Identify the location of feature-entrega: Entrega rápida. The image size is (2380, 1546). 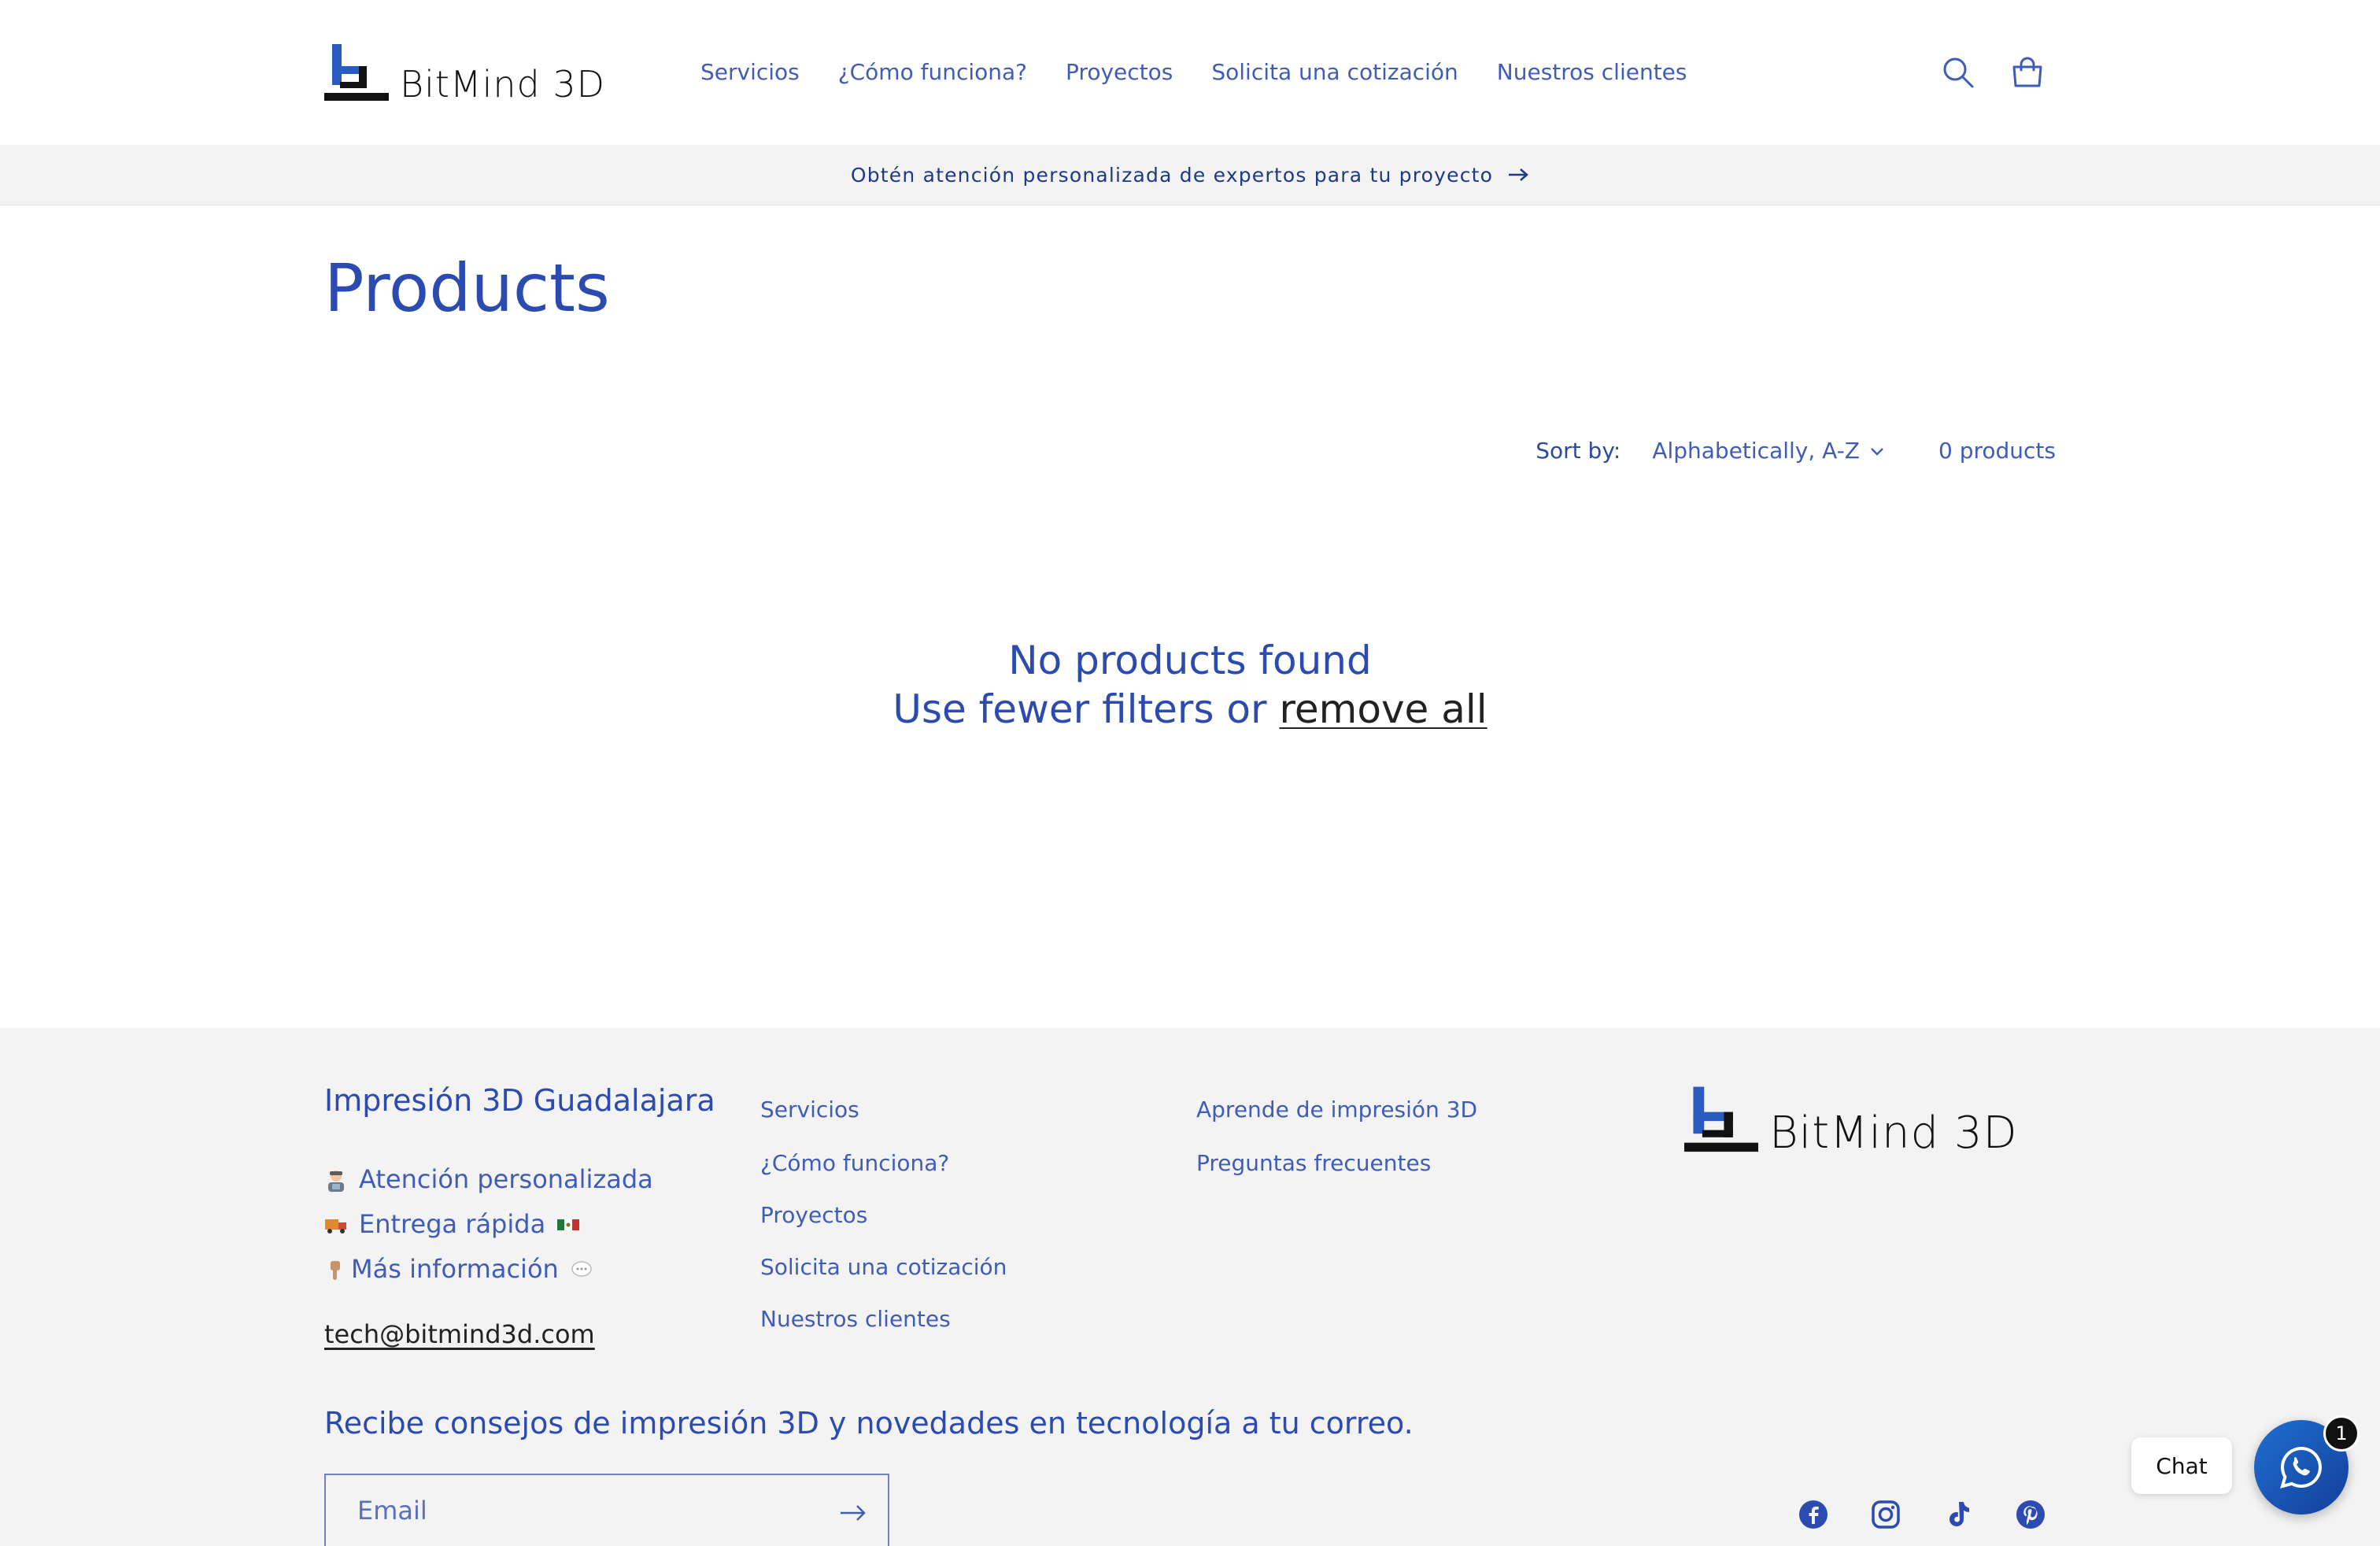
(452, 1224).